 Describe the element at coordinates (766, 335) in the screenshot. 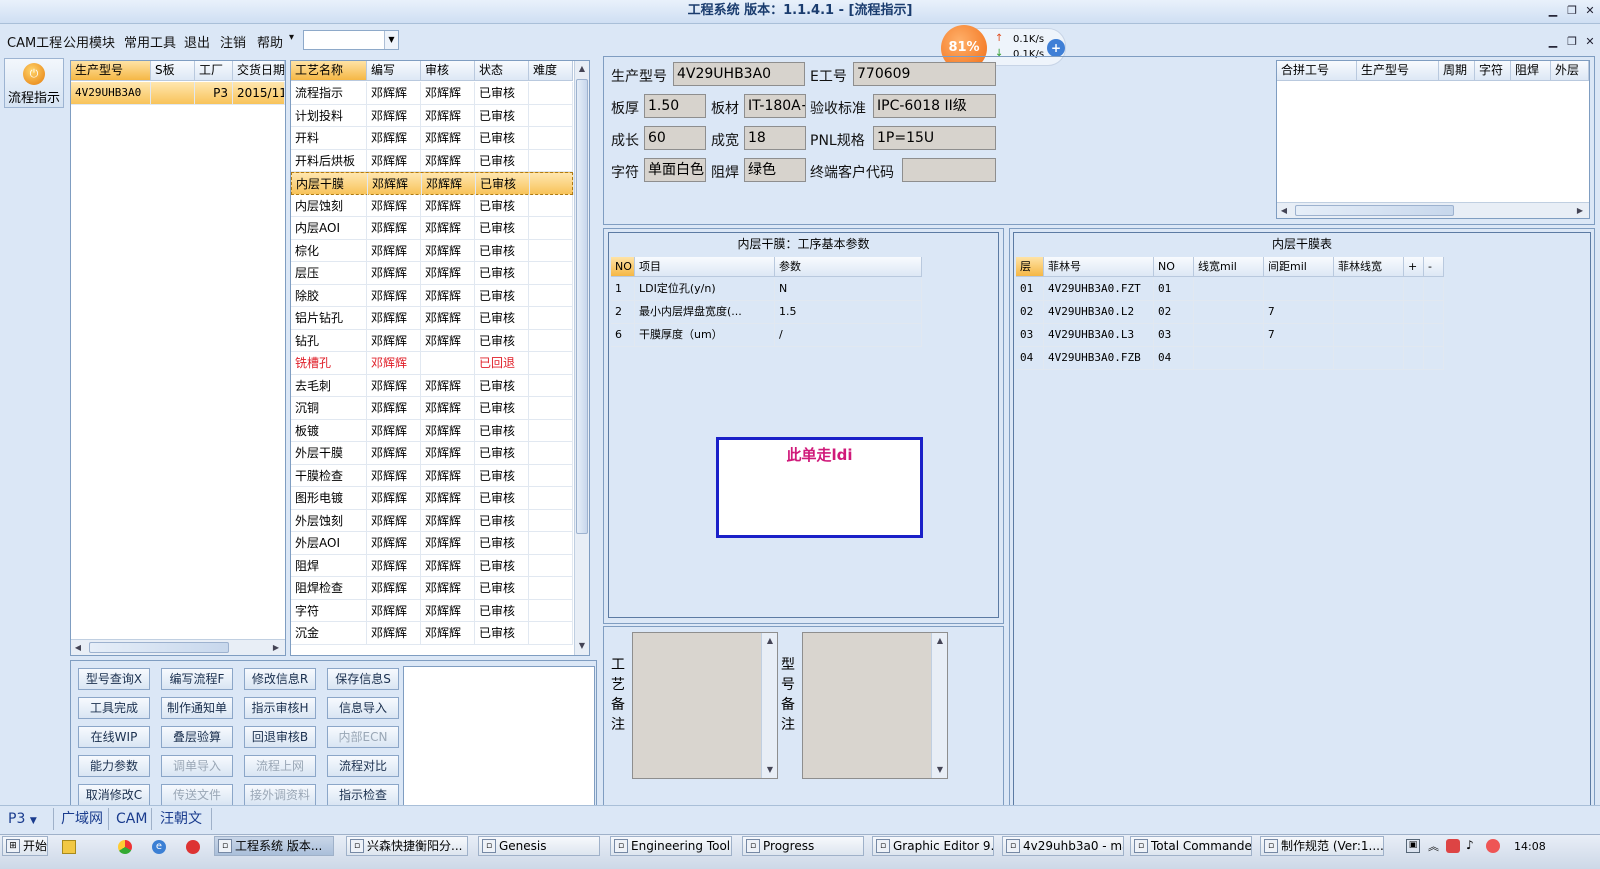

I see `table-row: 6 干膜厚度（um） /` at that location.